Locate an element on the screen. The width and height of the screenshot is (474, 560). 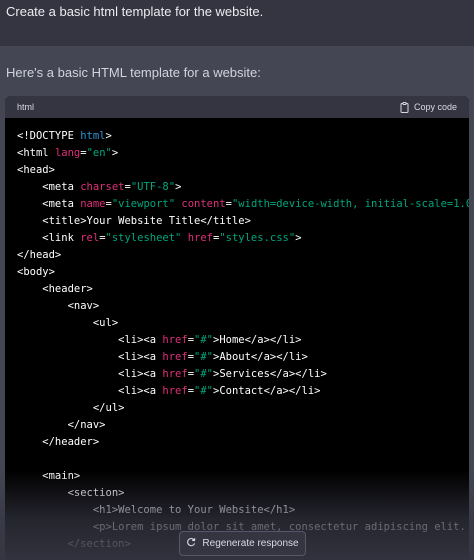
code-token: <title>Your Website Title</title> is located at coordinates (134, 221).